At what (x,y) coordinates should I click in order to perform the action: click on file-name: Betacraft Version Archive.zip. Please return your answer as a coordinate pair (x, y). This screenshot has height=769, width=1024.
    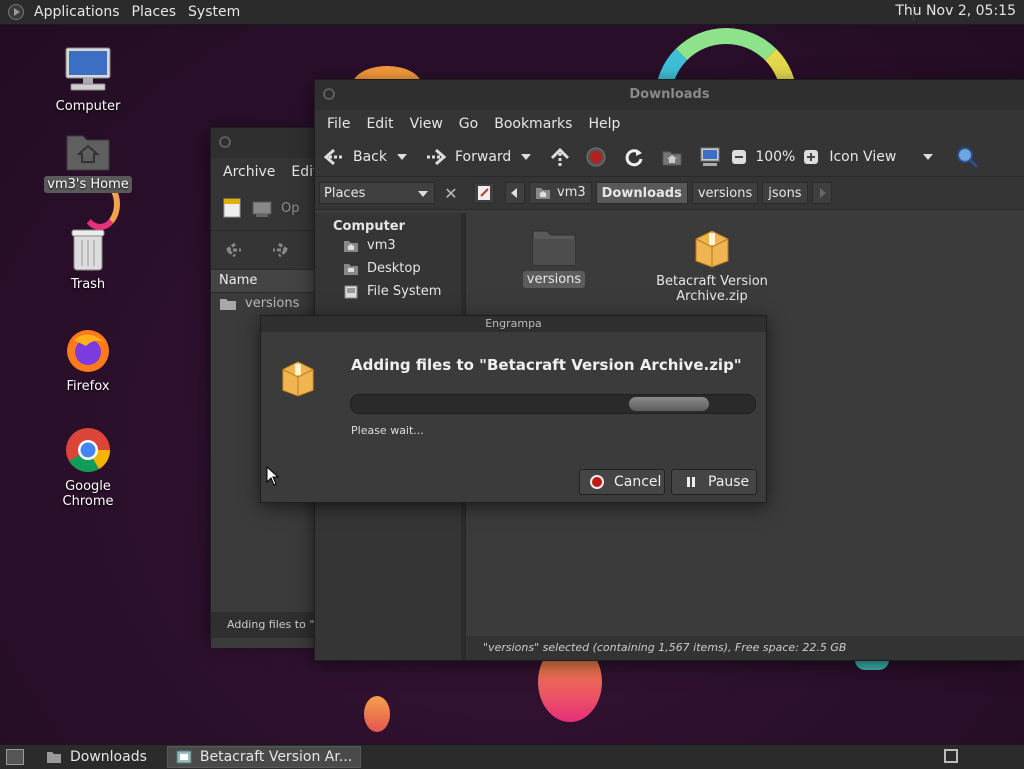
    Looking at the image, I should click on (712, 289).